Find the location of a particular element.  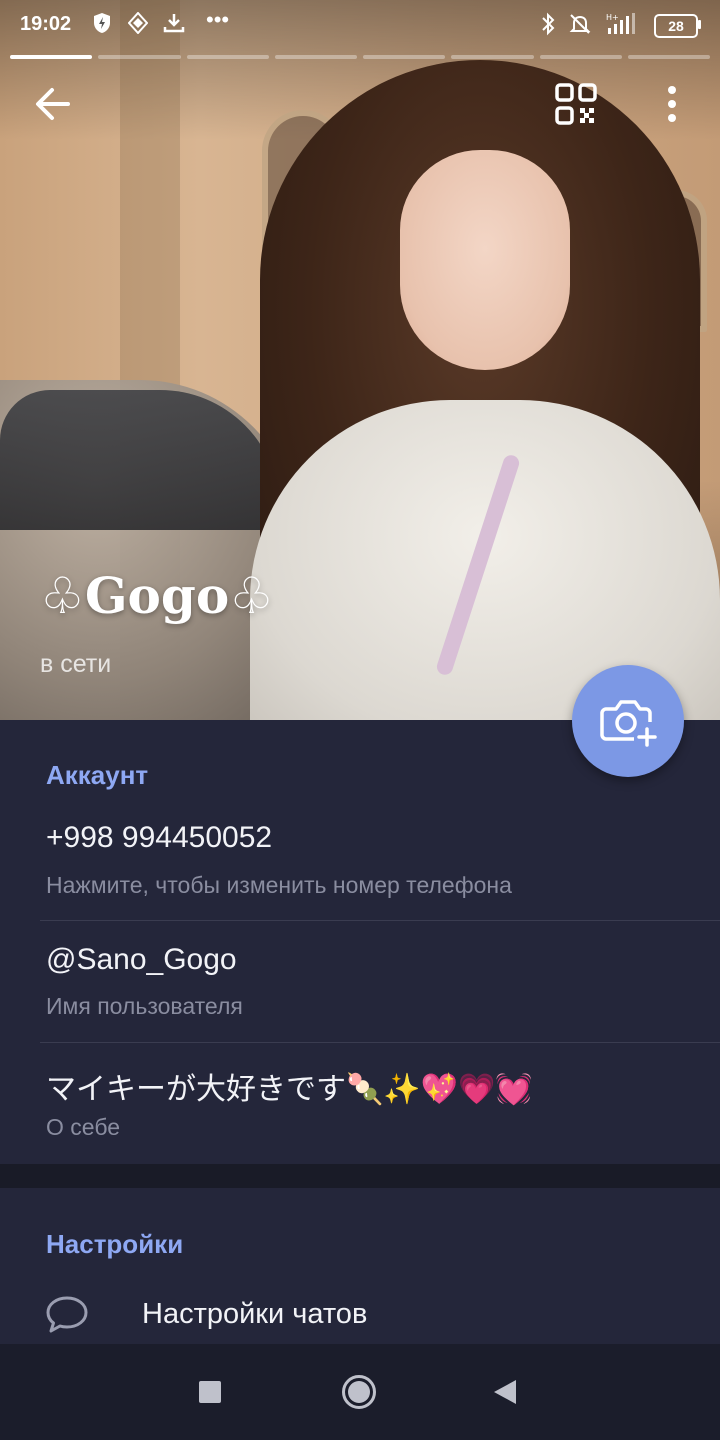

recent-apps-square-icon is located at coordinates (210, 1392).